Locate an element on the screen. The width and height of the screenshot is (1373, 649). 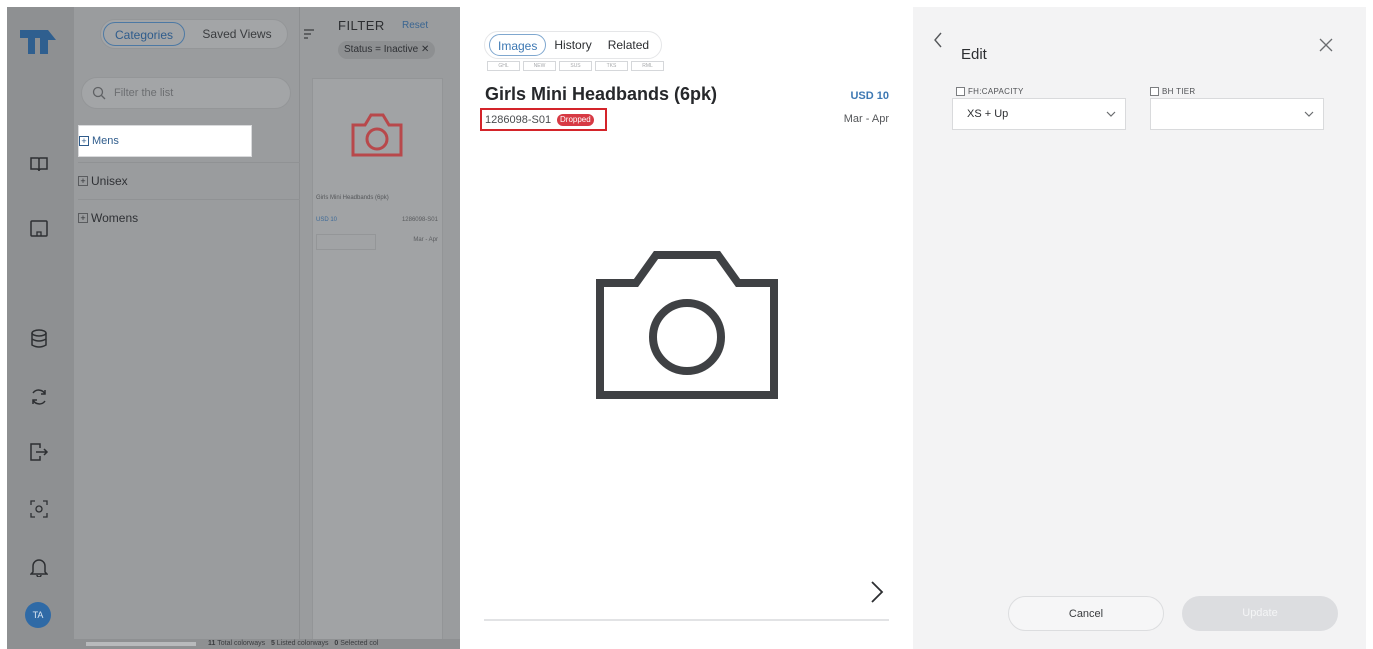
tab-categories: Categories is located at coordinates (144, 34).